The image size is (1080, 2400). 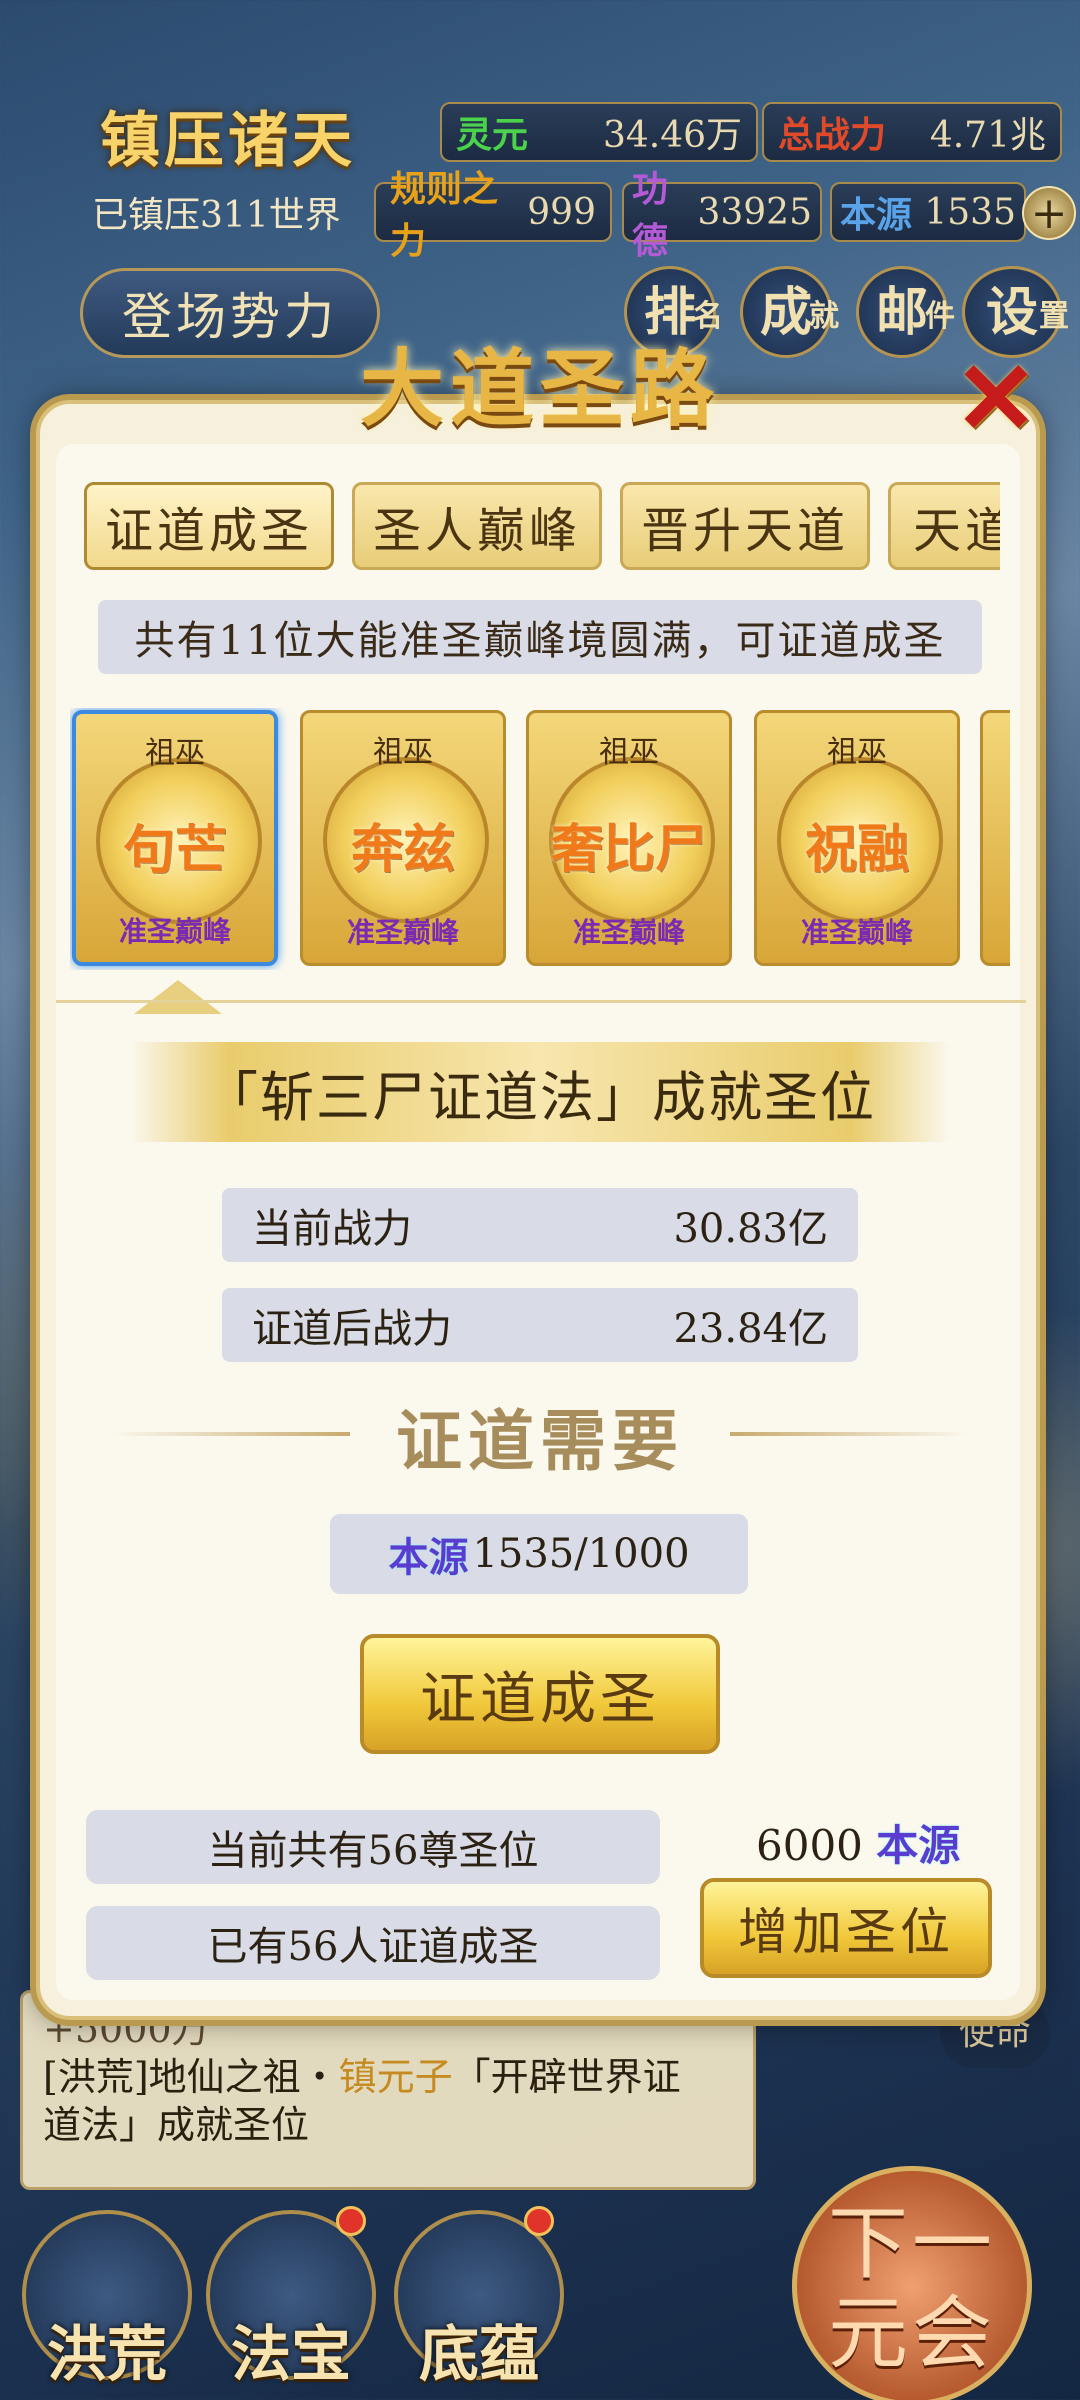 I want to click on requirements-title: 证道需要, so click(x=540, y=1441).